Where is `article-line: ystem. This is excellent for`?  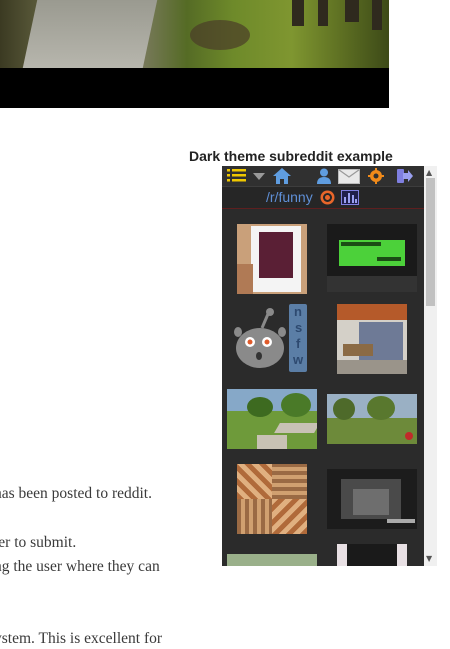
article-line: ystem. This is excellent for is located at coordinates (81, 638).